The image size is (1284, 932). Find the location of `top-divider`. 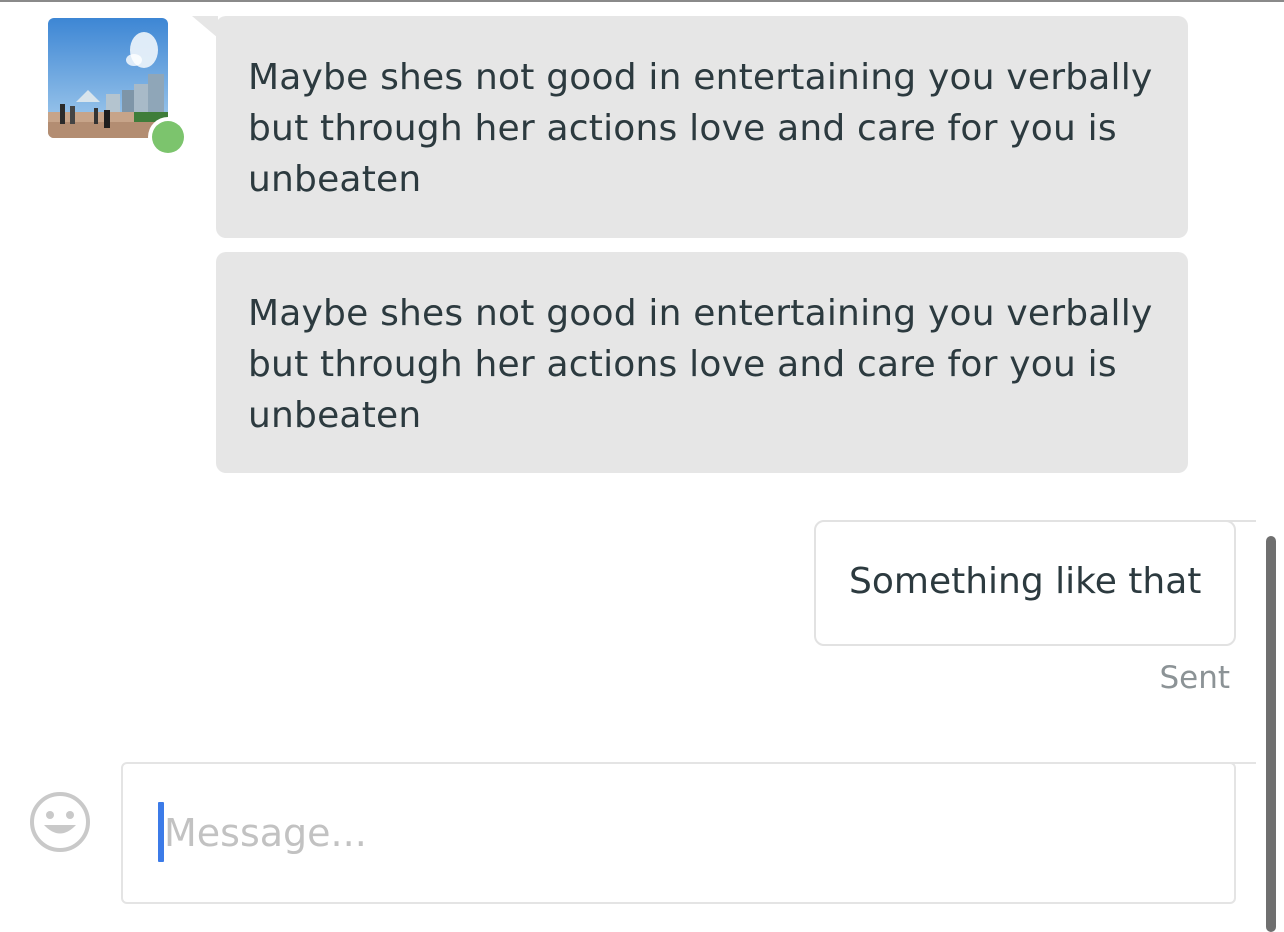

top-divider is located at coordinates (642, 1).